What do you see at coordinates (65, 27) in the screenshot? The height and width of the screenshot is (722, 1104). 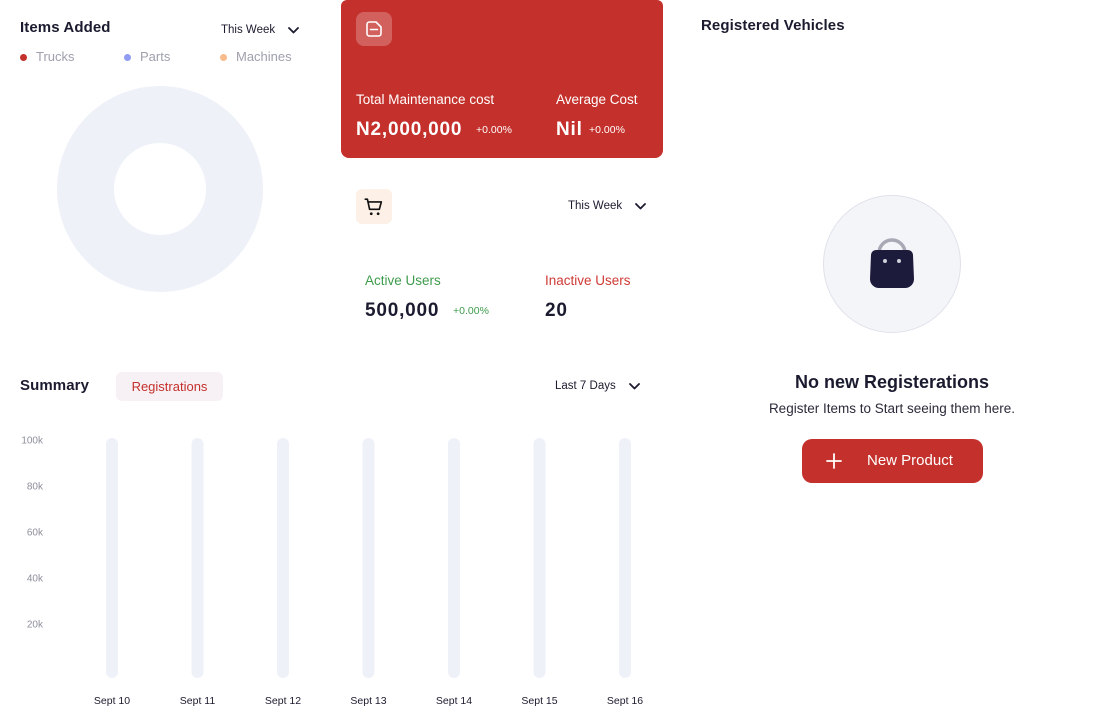 I see `items-added-title: Items Added` at bounding box center [65, 27].